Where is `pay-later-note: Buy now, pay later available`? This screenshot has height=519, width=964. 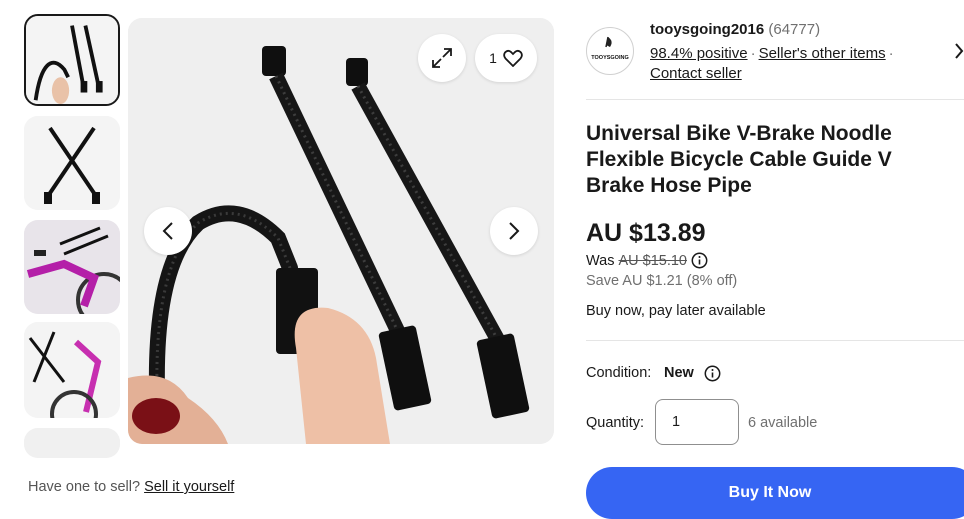
pay-later-note: Buy now, pay later available is located at coordinates (676, 311).